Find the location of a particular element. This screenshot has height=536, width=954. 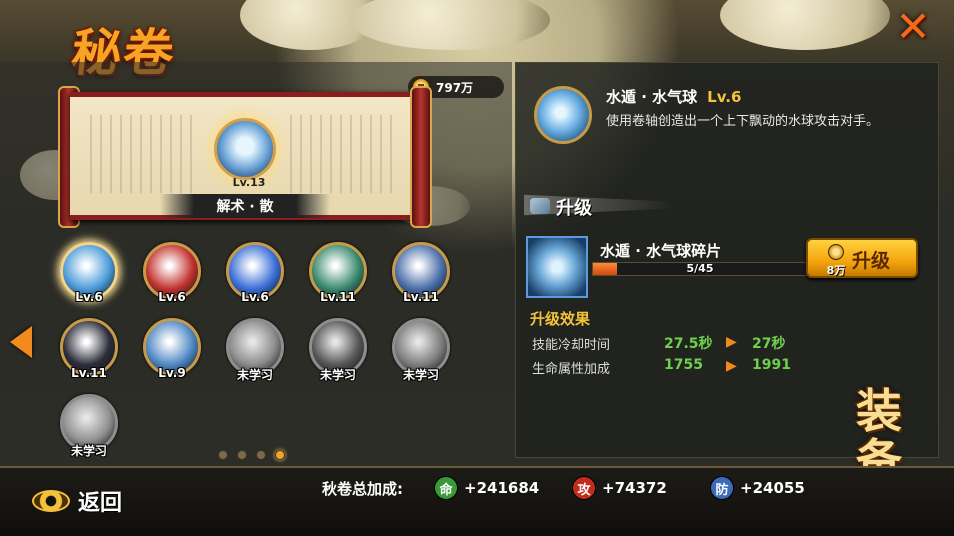

prev-page-arrow-icon is located at coordinates (21, 342).